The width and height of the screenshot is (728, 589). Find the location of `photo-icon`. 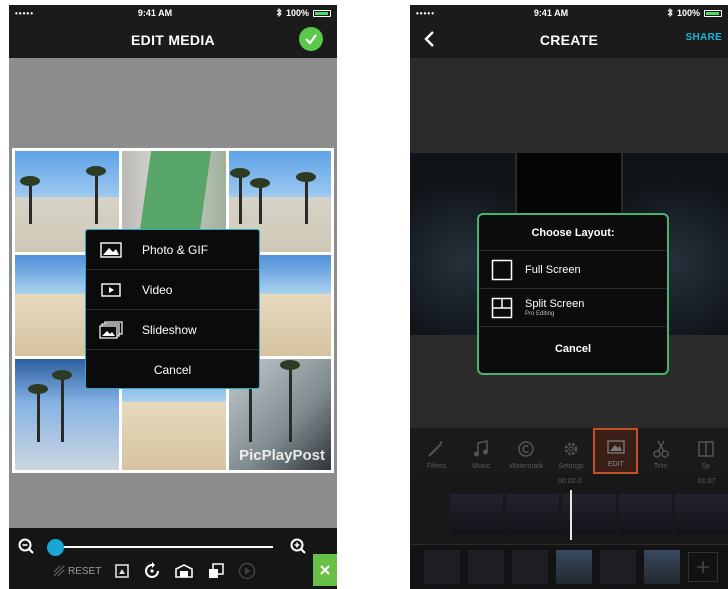

photo-icon is located at coordinates (111, 250).